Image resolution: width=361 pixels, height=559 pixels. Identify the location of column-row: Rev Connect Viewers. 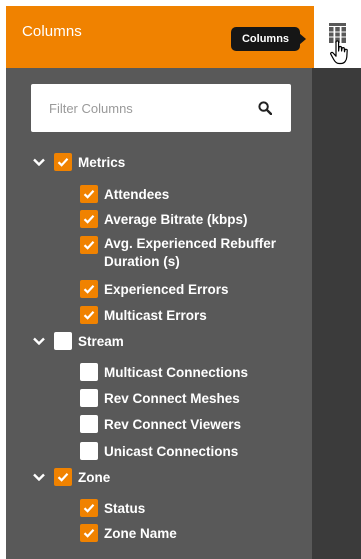
(160, 424).